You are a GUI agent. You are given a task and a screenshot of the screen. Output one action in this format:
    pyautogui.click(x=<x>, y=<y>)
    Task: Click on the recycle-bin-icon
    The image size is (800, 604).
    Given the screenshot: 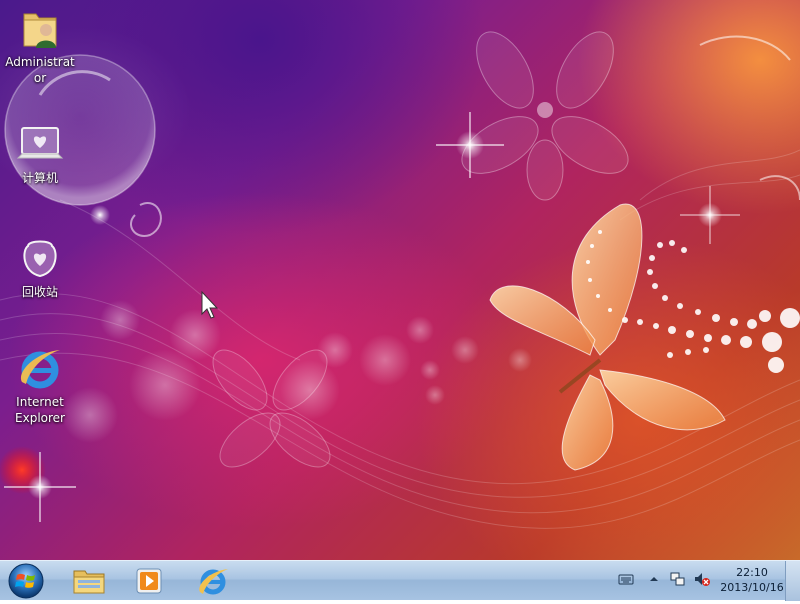 What is the action you would take?
    pyautogui.click(x=40, y=259)
    